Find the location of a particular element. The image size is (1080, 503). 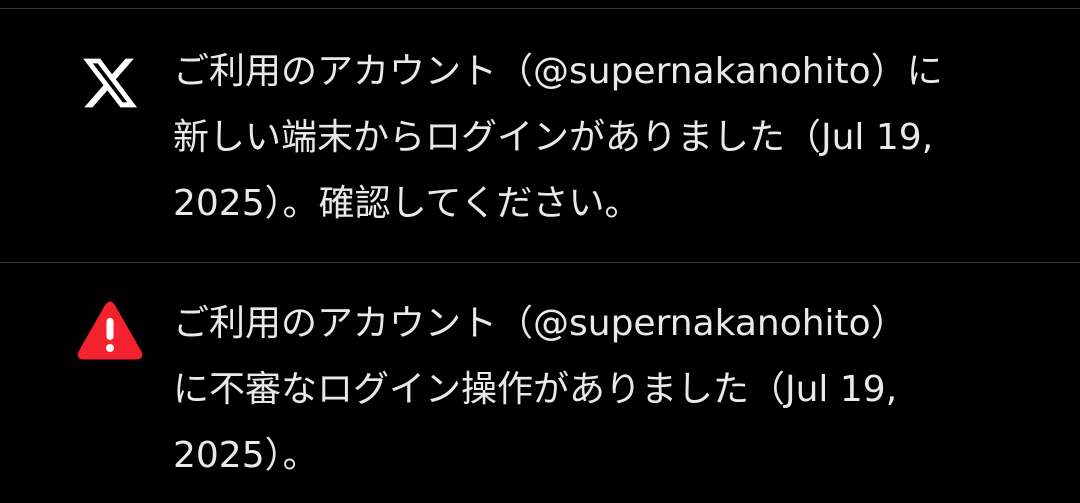

notification-line: ご利用のアカウント（@supernakanohito）に is located at coordinates (558, 71).